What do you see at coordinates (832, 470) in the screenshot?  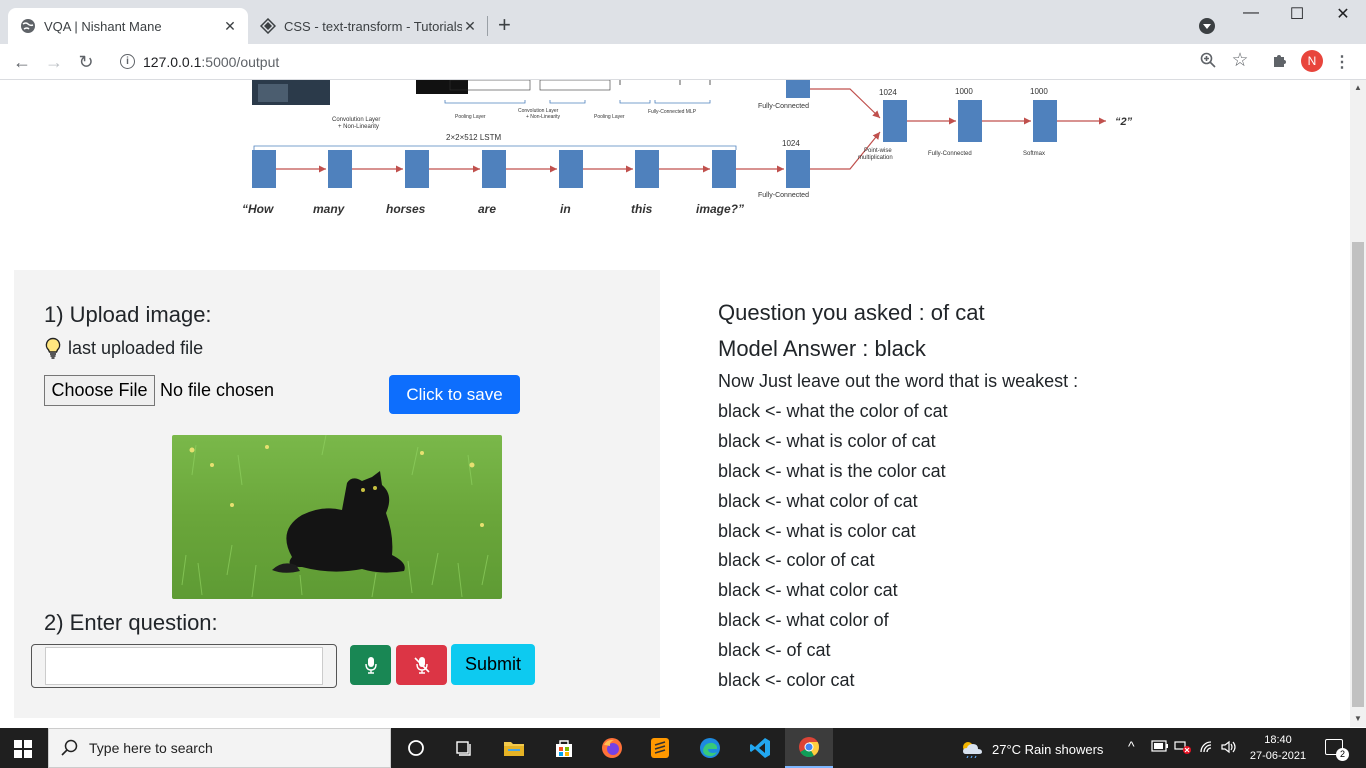 I see `list-item: black <- what is the color cat` at bounding box center [832, 470].